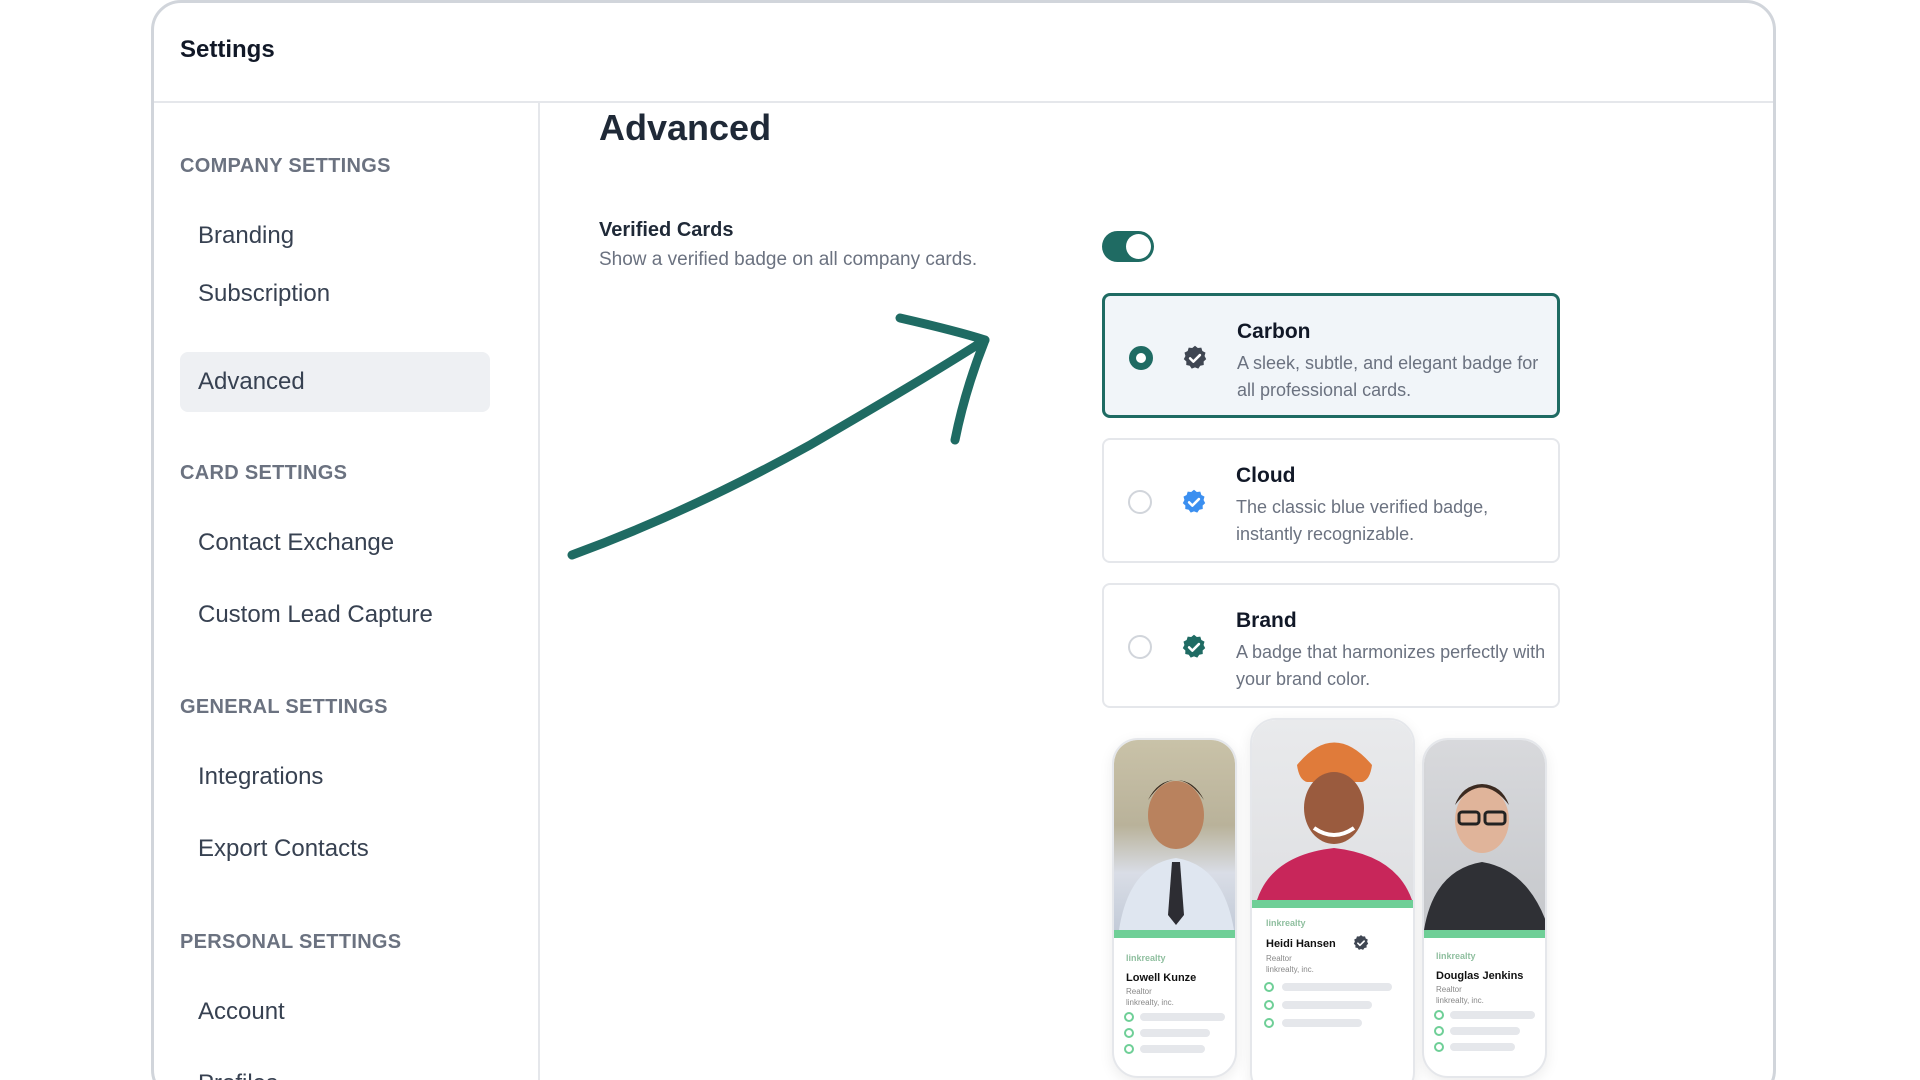  Describe the element at coordinates (1332, 904) in the screenshot. I see `card-stripe` at that location.